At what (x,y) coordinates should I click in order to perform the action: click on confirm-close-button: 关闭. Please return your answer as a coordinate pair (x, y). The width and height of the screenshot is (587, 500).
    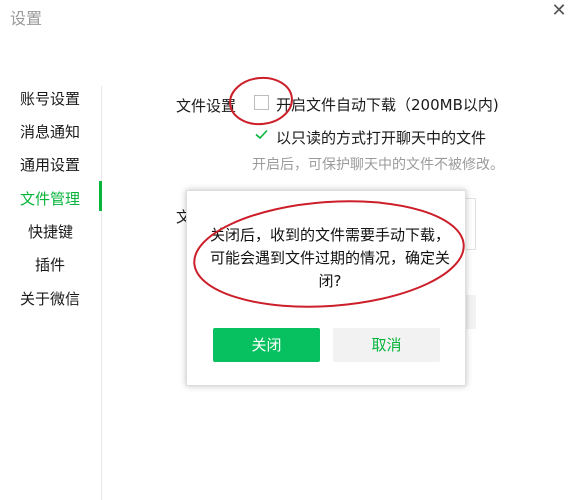
    Looking at the image, I should click on (266, 345).